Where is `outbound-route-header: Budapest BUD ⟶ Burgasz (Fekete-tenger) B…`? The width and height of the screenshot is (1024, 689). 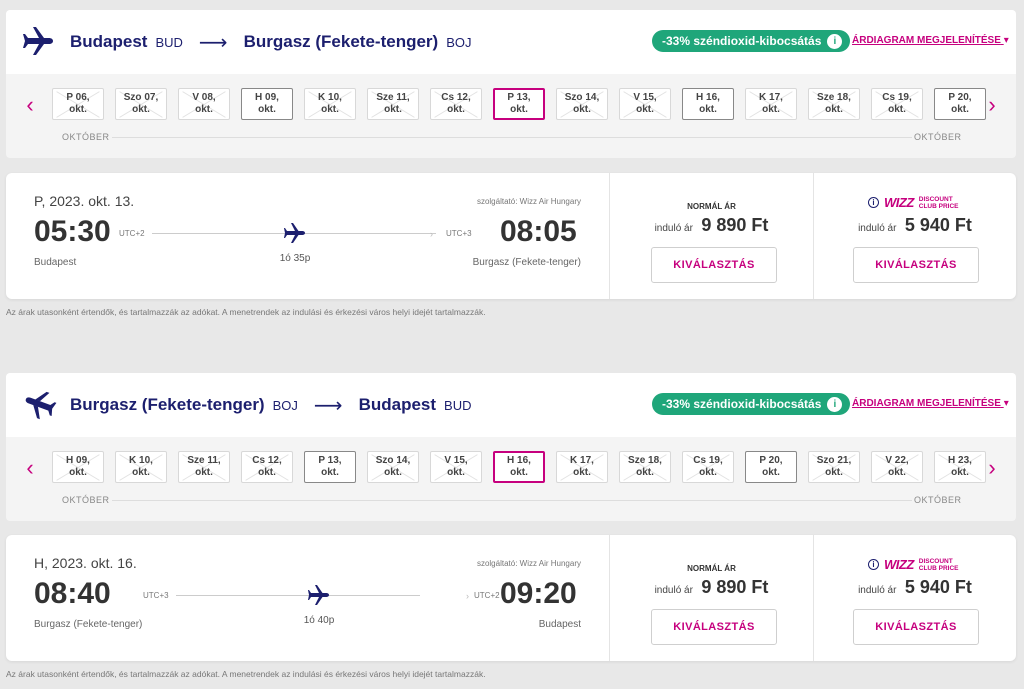
outbound-route-header: Budapest BUD ⟶ Burgasz (Fekete-tenger) B… is located at coordinates (511, 42).